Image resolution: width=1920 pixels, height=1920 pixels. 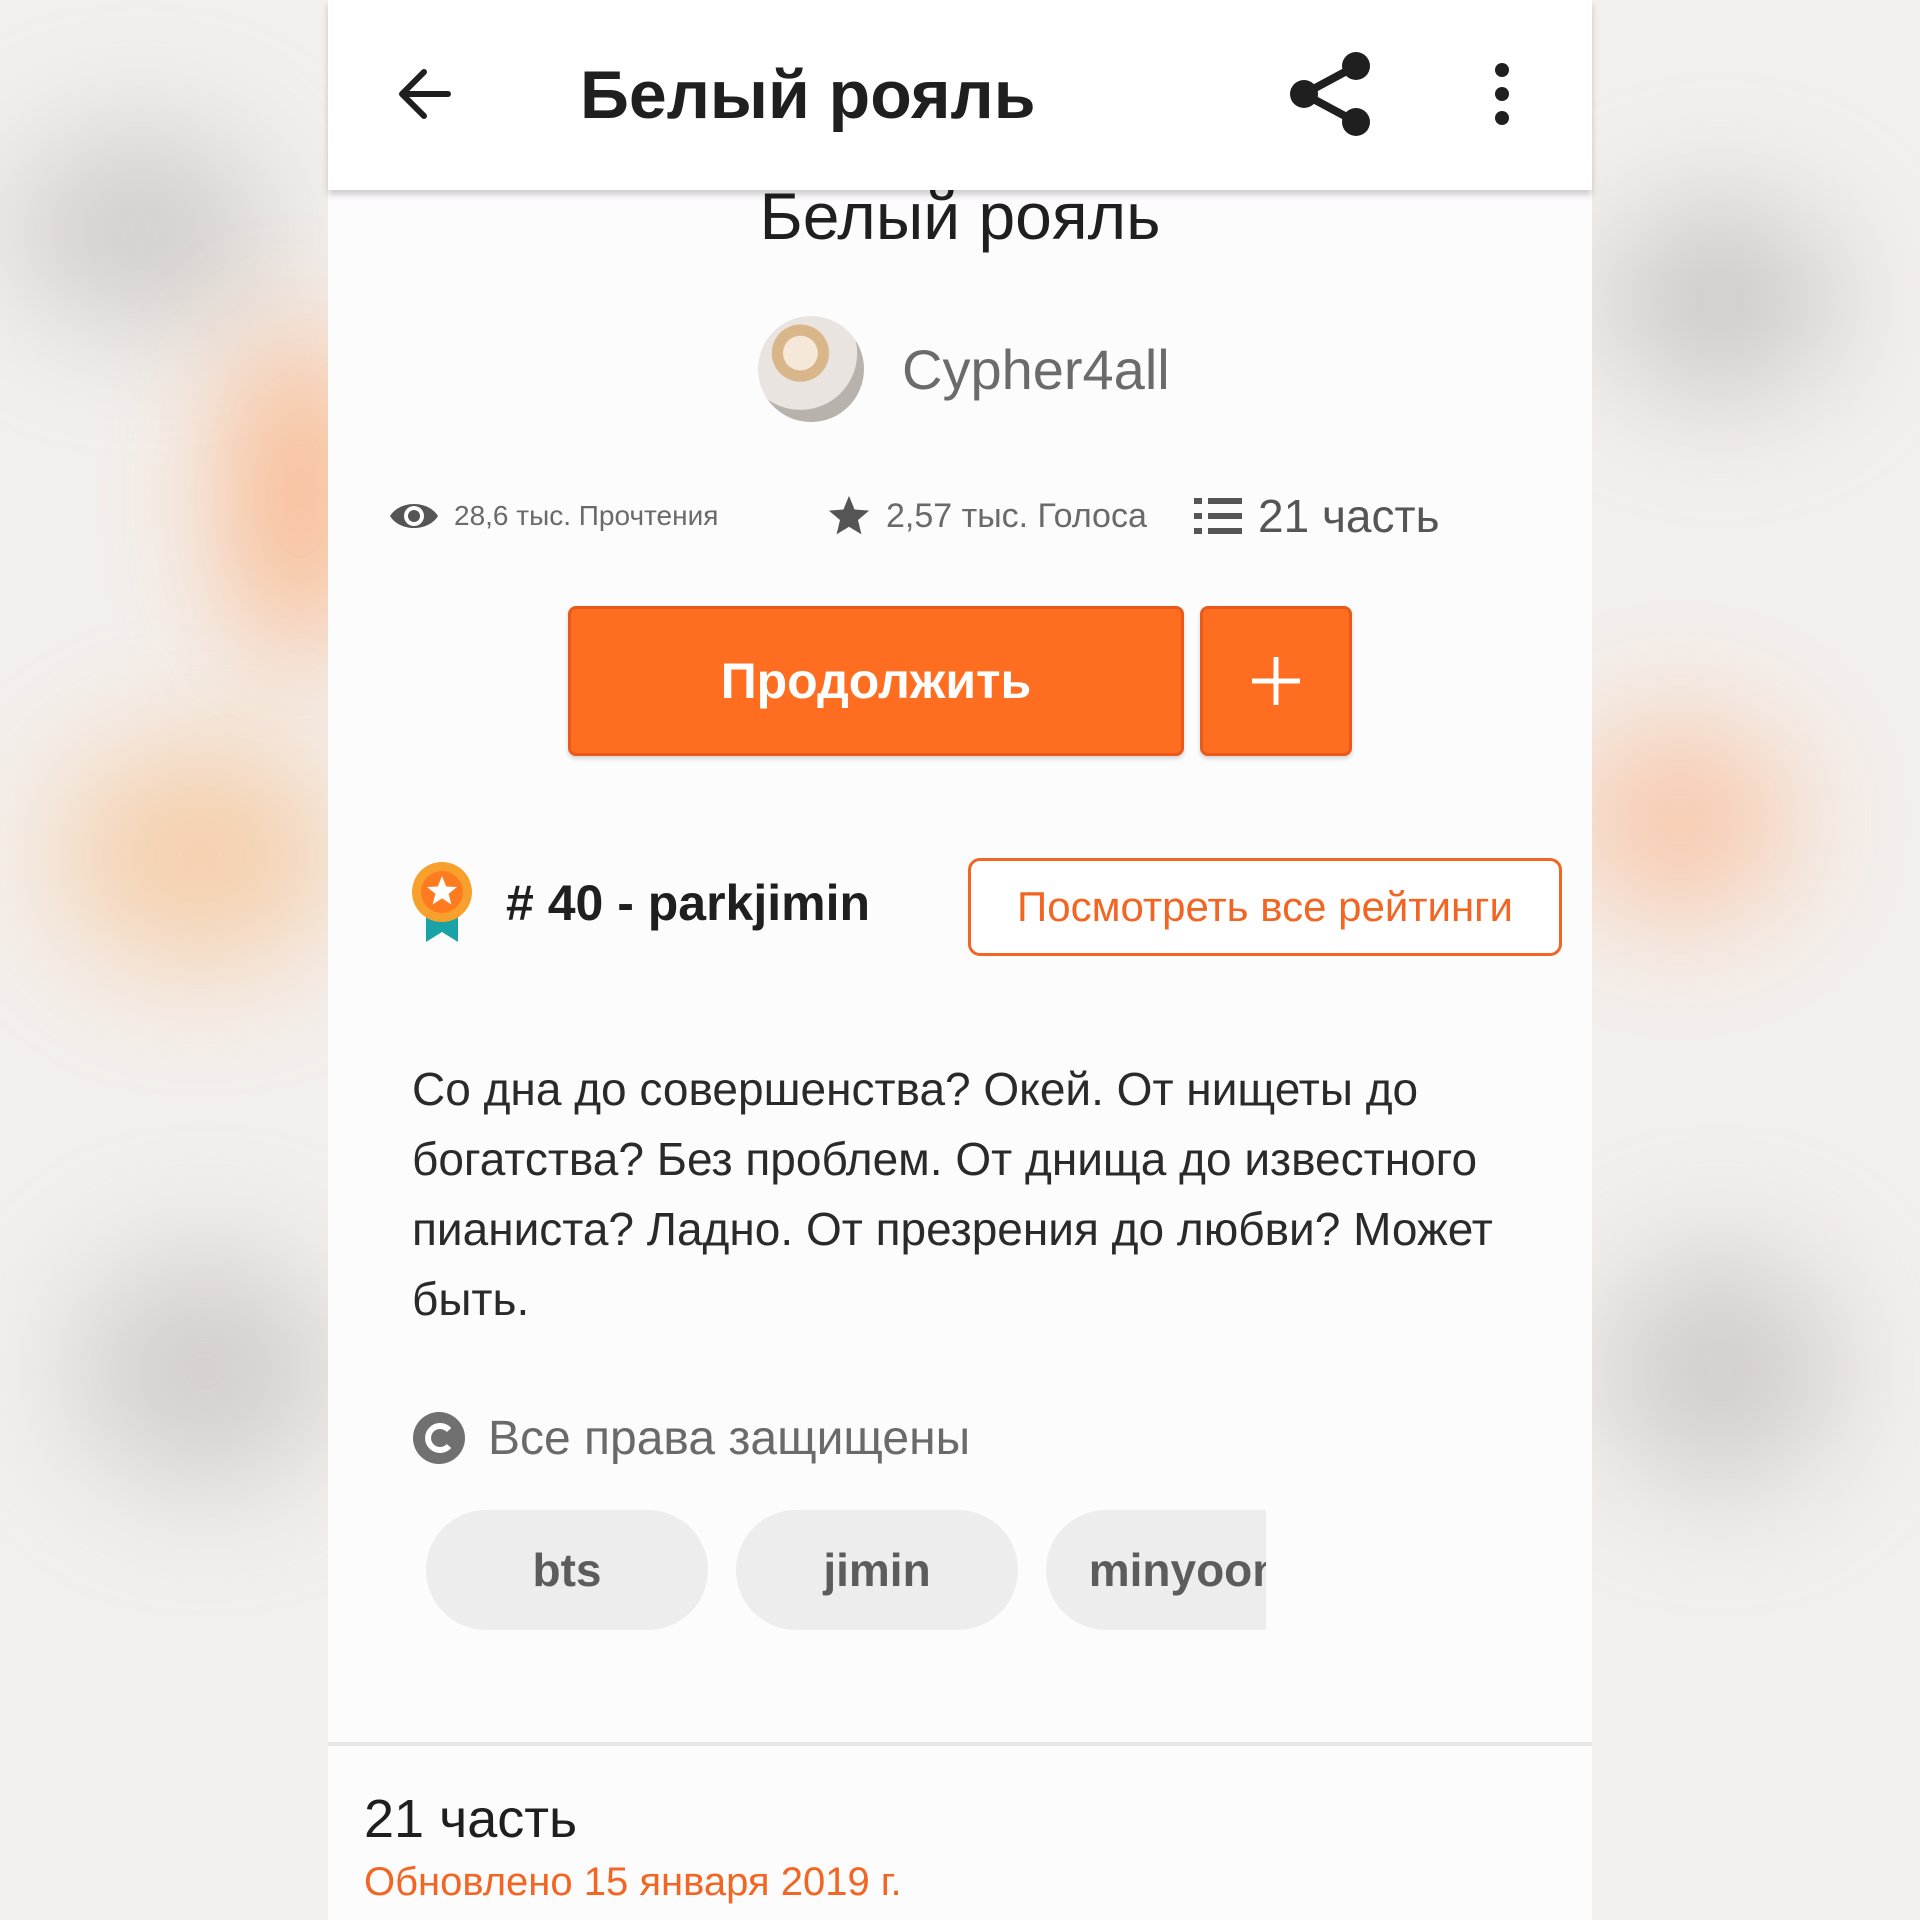 What do you see at coordinates (849, 515) in the screenshot?
I see `star-icon` at bounding box center [849, 515].